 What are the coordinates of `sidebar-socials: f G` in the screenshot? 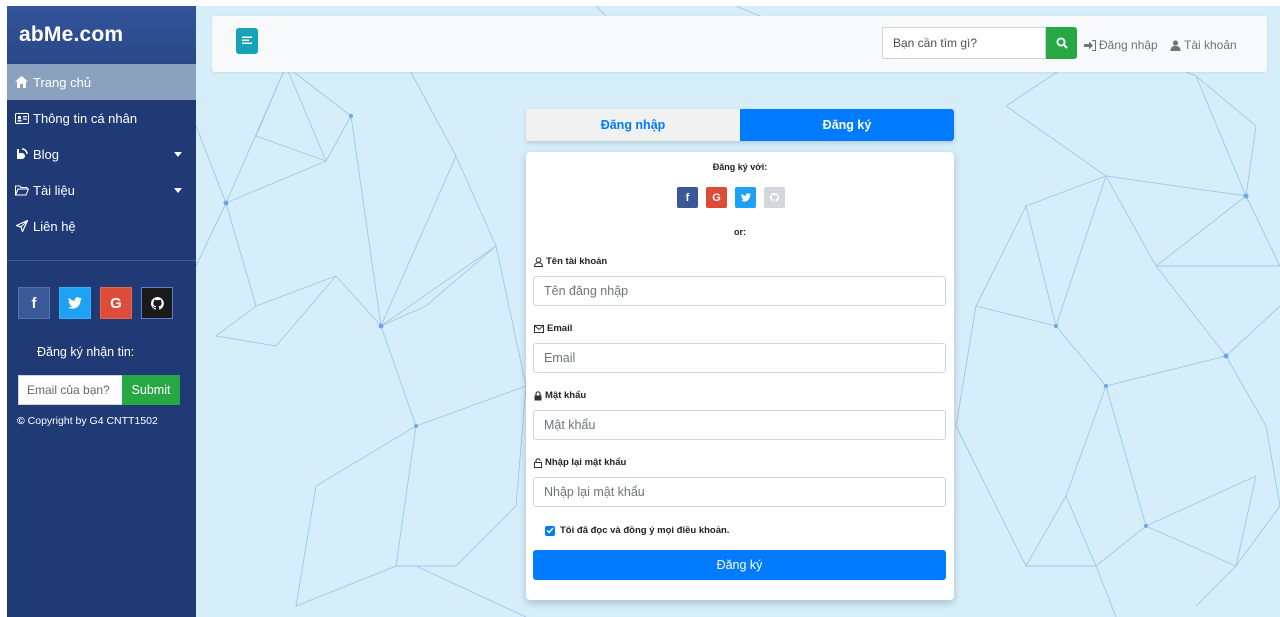 It's located at (101, 290).